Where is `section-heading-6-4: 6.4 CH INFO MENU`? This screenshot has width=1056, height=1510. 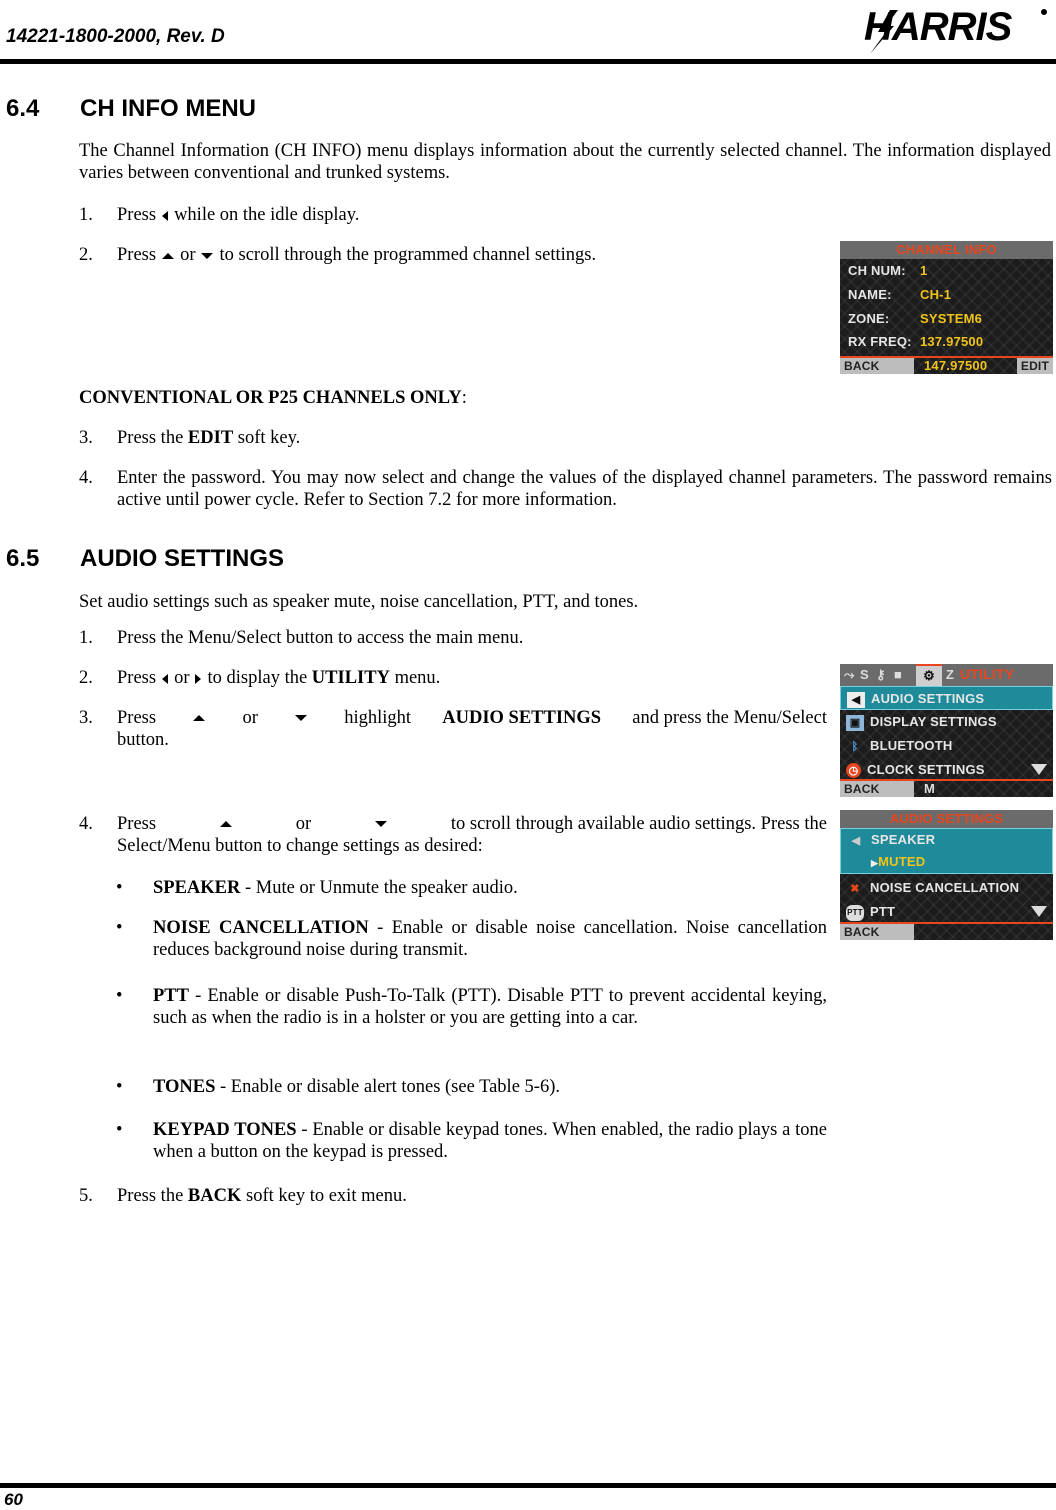 section-heading-6-4: 6.4 CH INFO MENU is located at coordinates (131, 108).